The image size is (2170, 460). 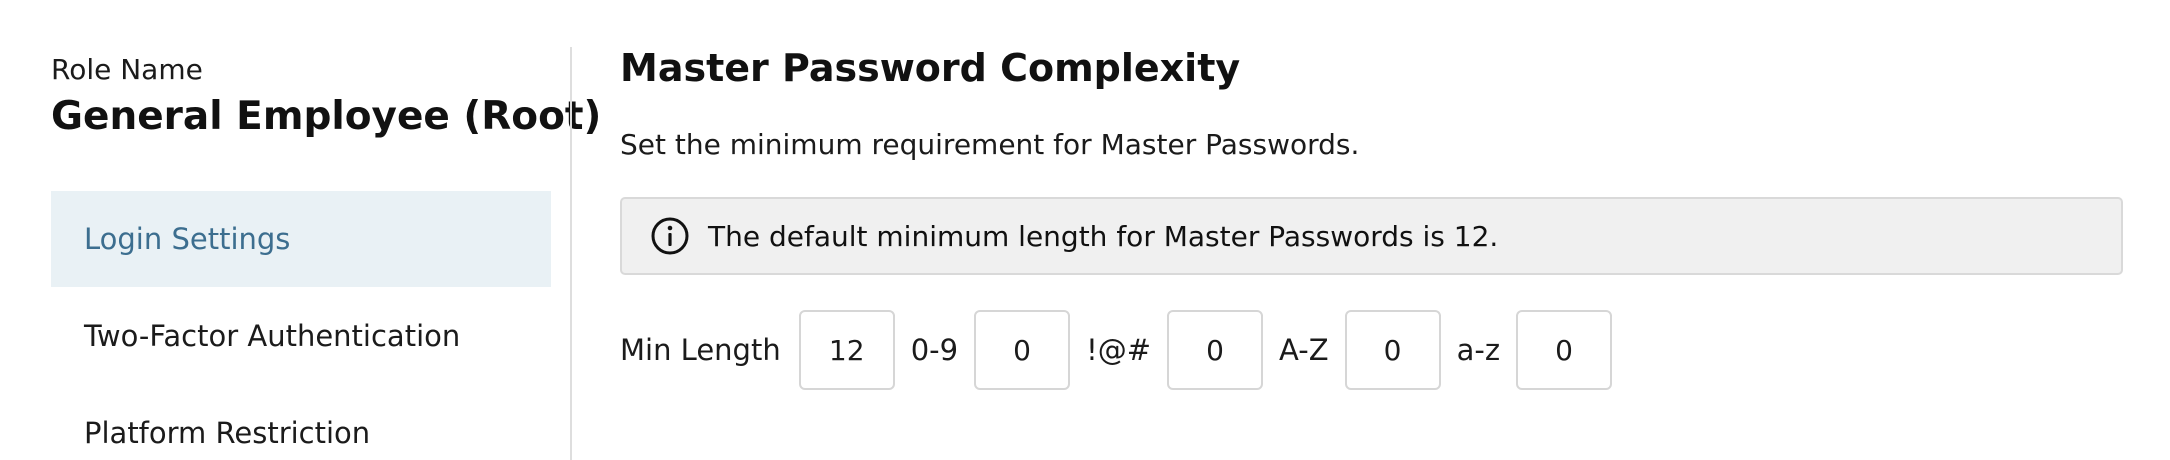 I want to click on info-icon, so click(x=670, y=236).